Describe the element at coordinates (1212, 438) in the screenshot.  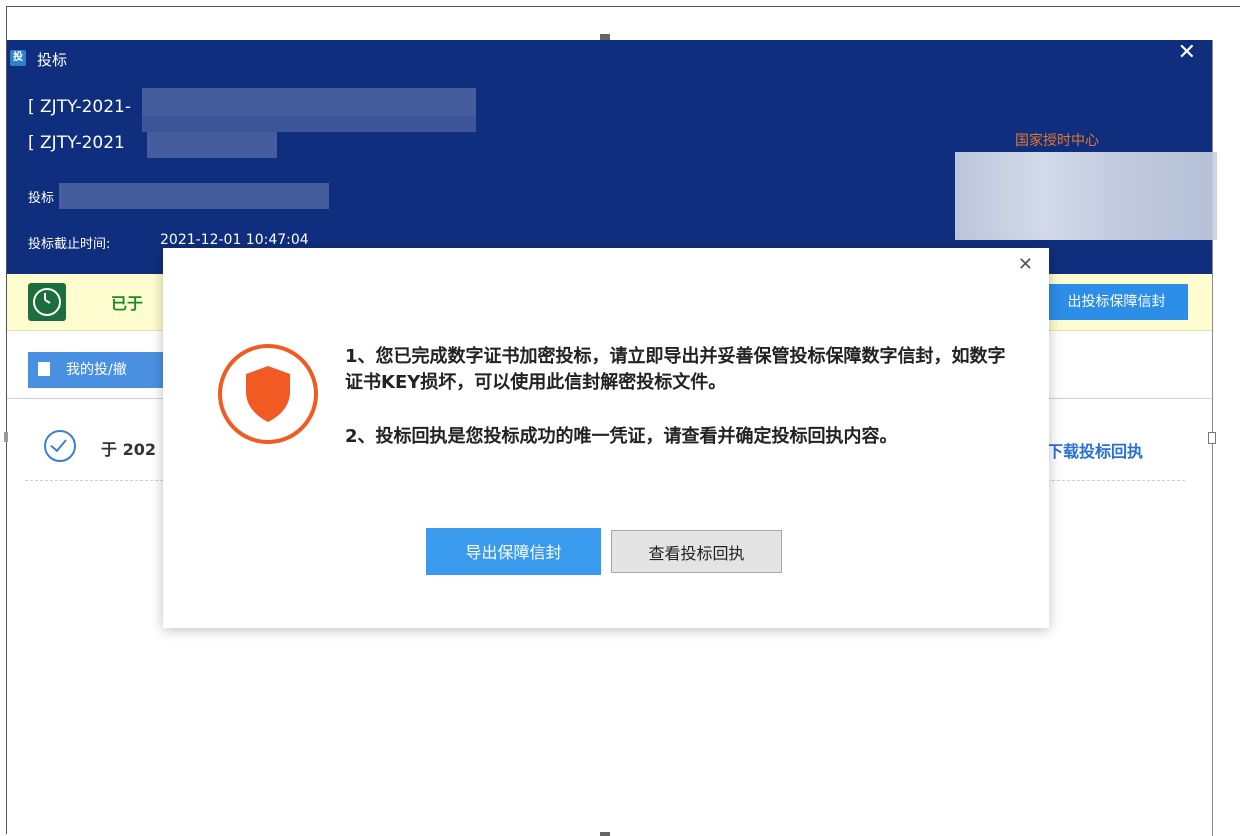
I see `resize-handle-right` at that location.